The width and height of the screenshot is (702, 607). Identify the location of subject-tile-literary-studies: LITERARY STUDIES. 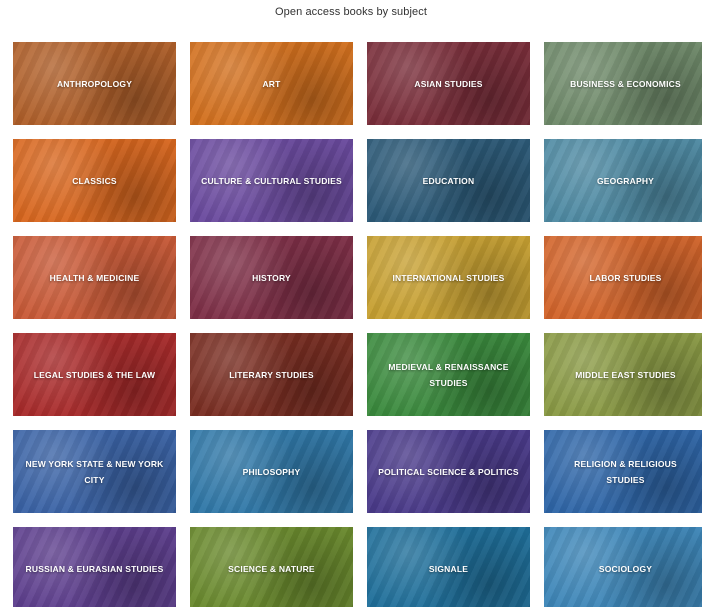
(271, 374).